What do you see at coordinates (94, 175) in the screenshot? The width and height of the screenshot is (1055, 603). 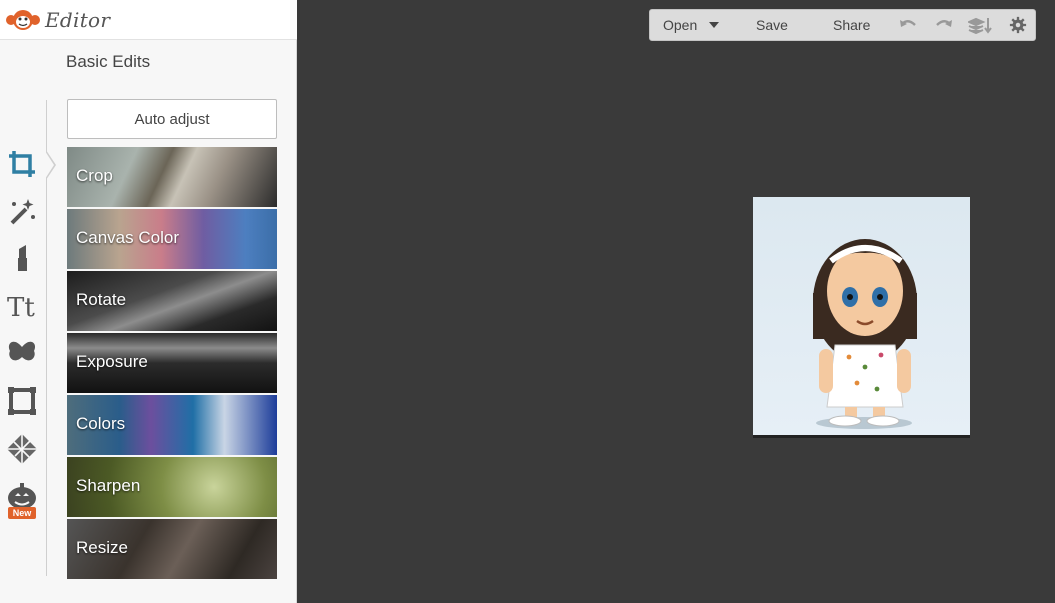 I see `crop-tool-label: Crop` at bounding box center [94, 175].